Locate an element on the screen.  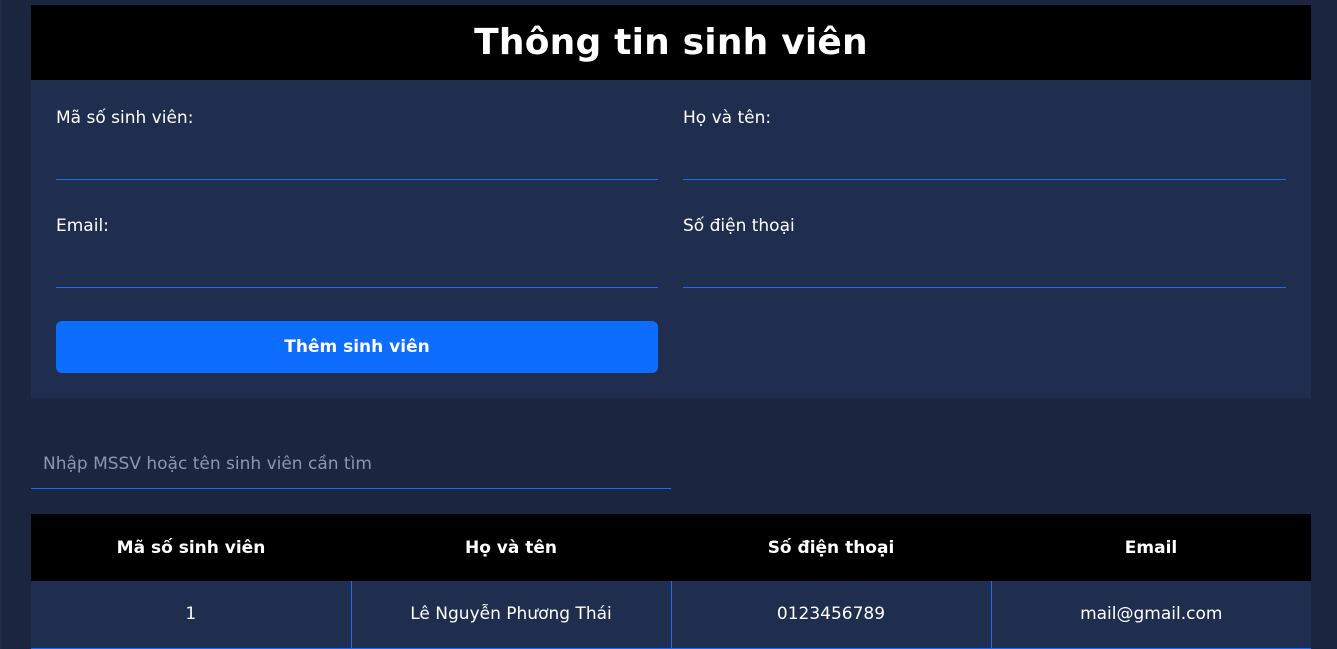
cell-phone: 0123456789 is located at coordinates (830, 615).